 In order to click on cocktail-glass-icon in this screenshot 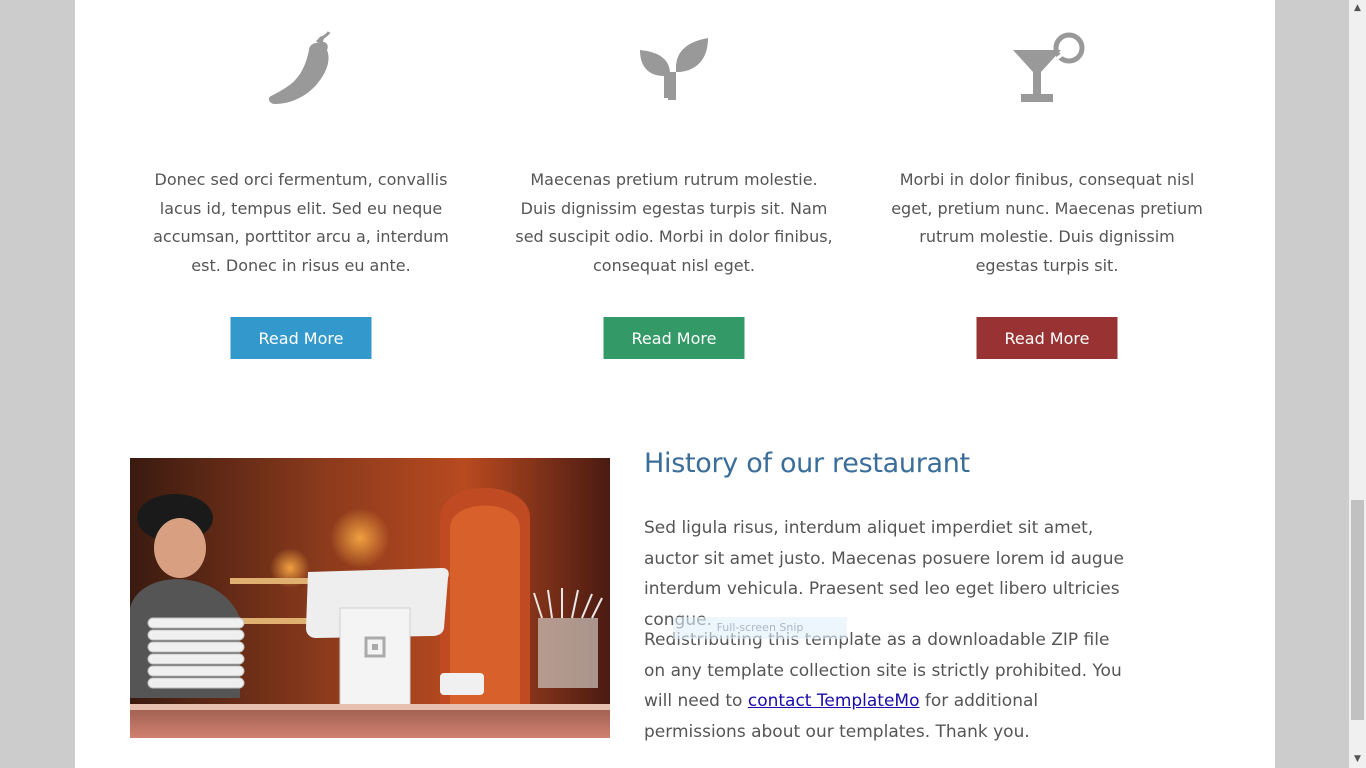, I will do `click(1049, 67)`.